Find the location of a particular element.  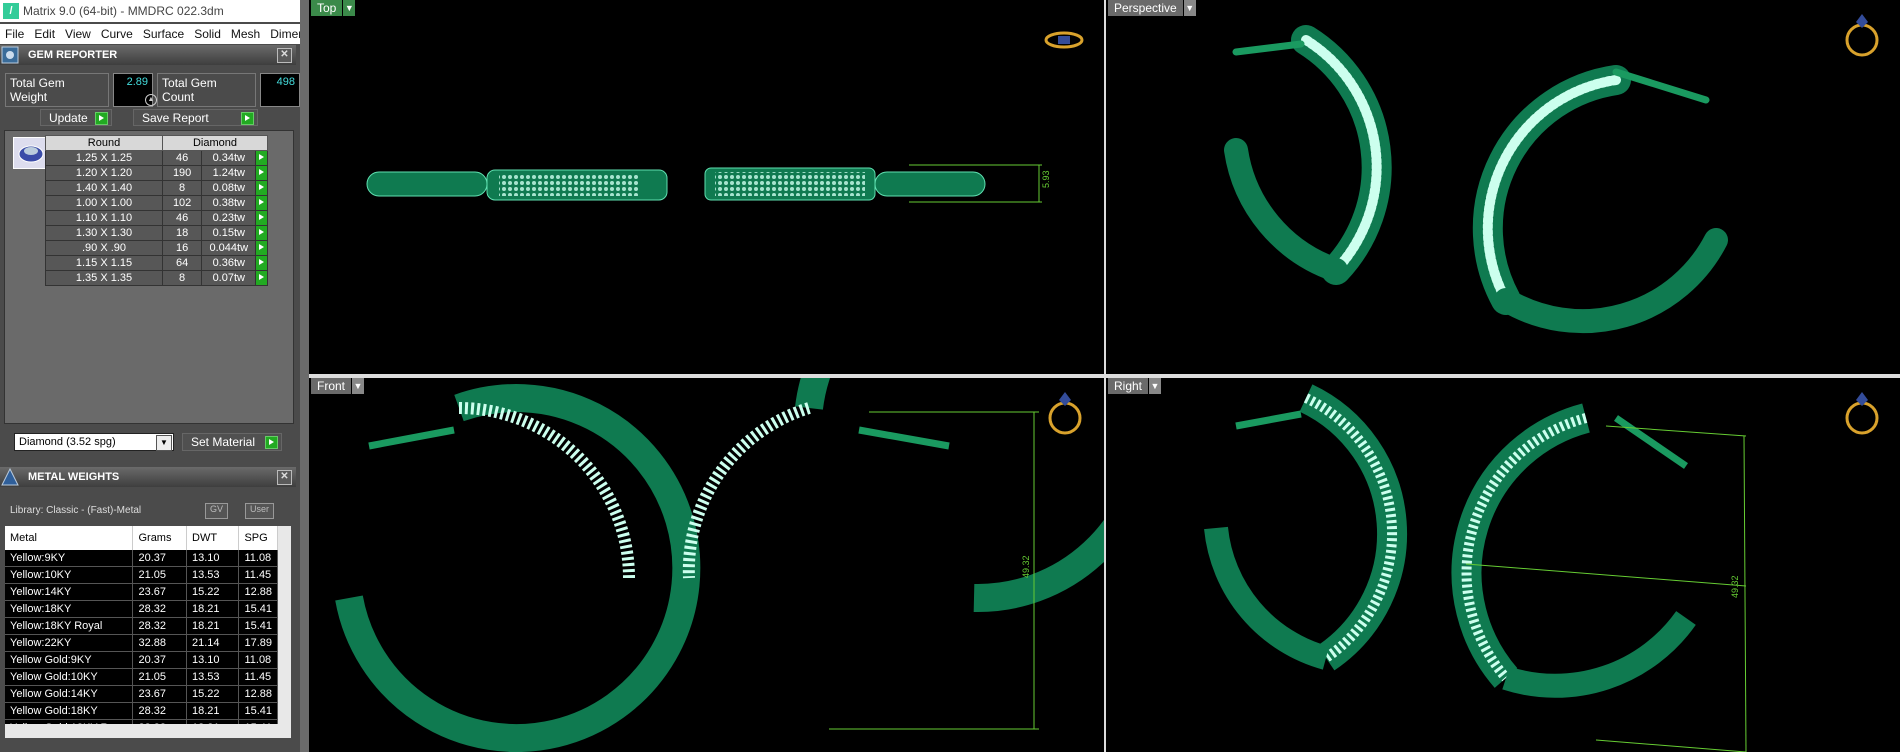

viewport-top-label: Top ▼ is located at coordinates (333, 8).